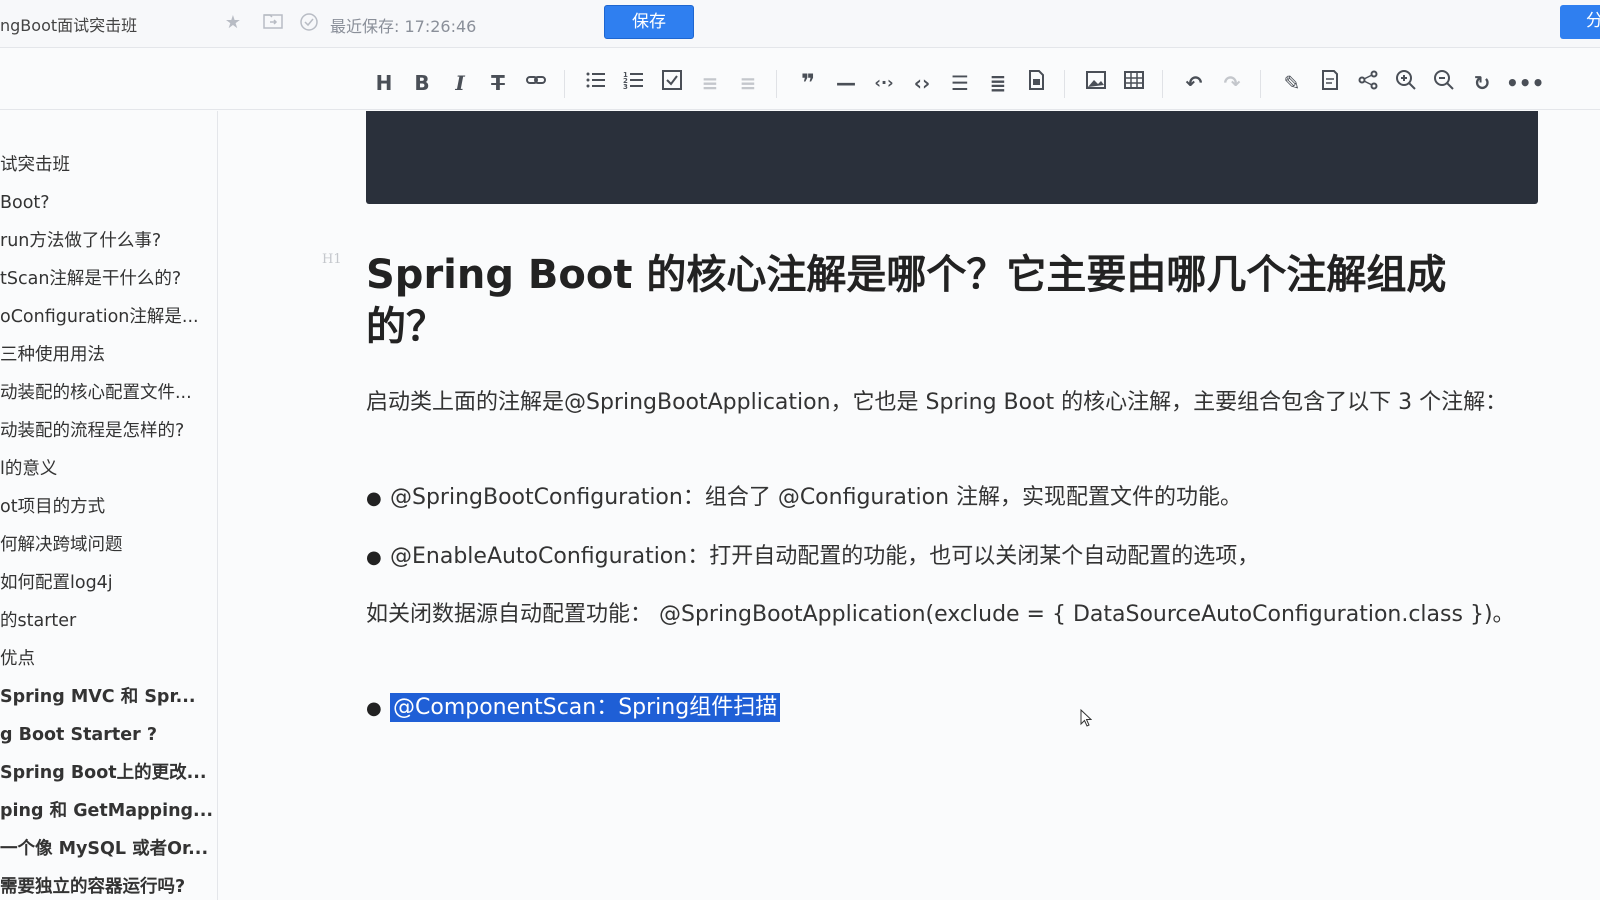 This screenshot has height=900, width=1600. I want to click on saved-check-icon, so click(309, 23).